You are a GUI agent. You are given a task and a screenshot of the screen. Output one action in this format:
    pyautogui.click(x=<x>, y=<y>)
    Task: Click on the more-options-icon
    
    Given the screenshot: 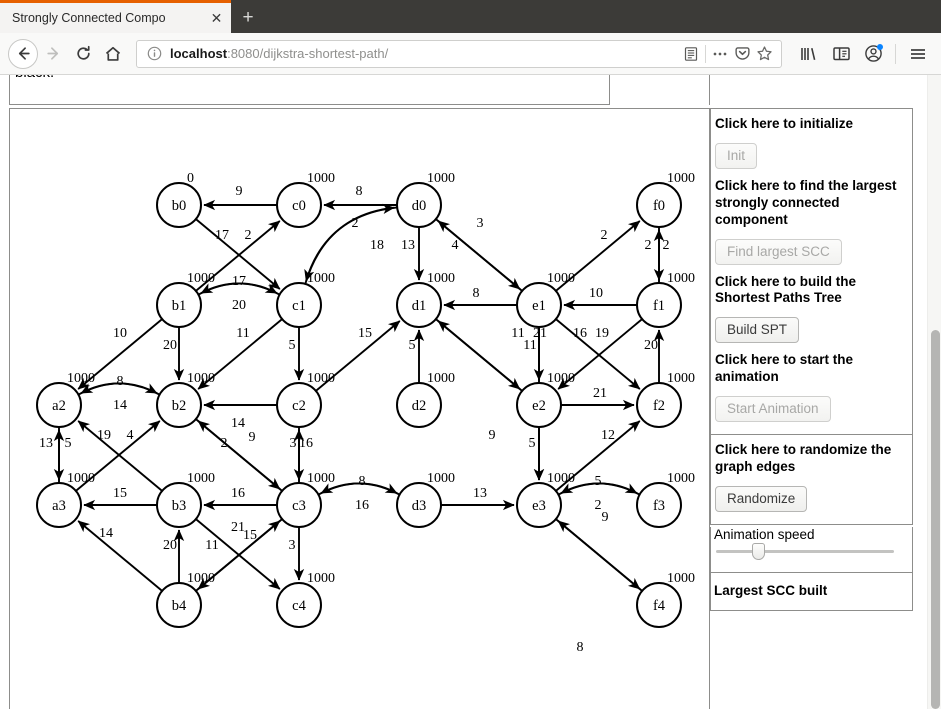 What is the action you would take?
    pyautogui.click(x=720, y=54)
    